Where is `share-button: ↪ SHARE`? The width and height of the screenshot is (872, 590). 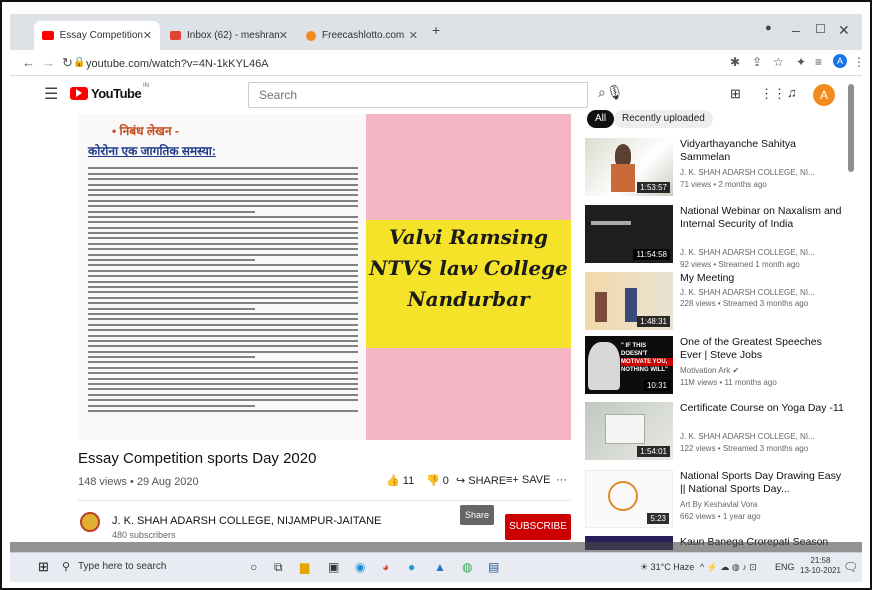
share-button: ↪ SHARE is located at coordinates (481, 480).